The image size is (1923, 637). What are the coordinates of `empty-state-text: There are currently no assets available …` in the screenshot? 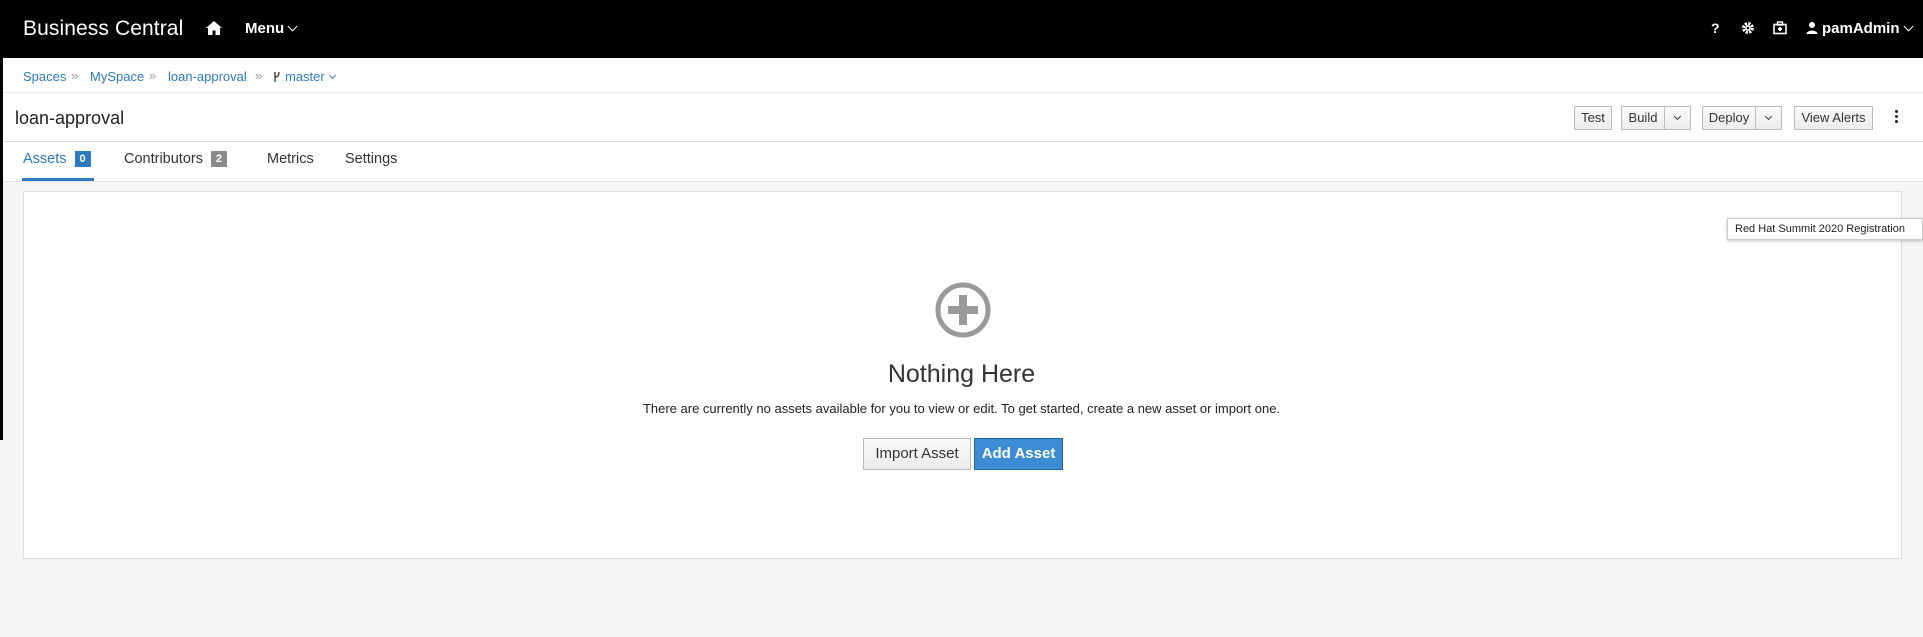 It's located at (961, 408).